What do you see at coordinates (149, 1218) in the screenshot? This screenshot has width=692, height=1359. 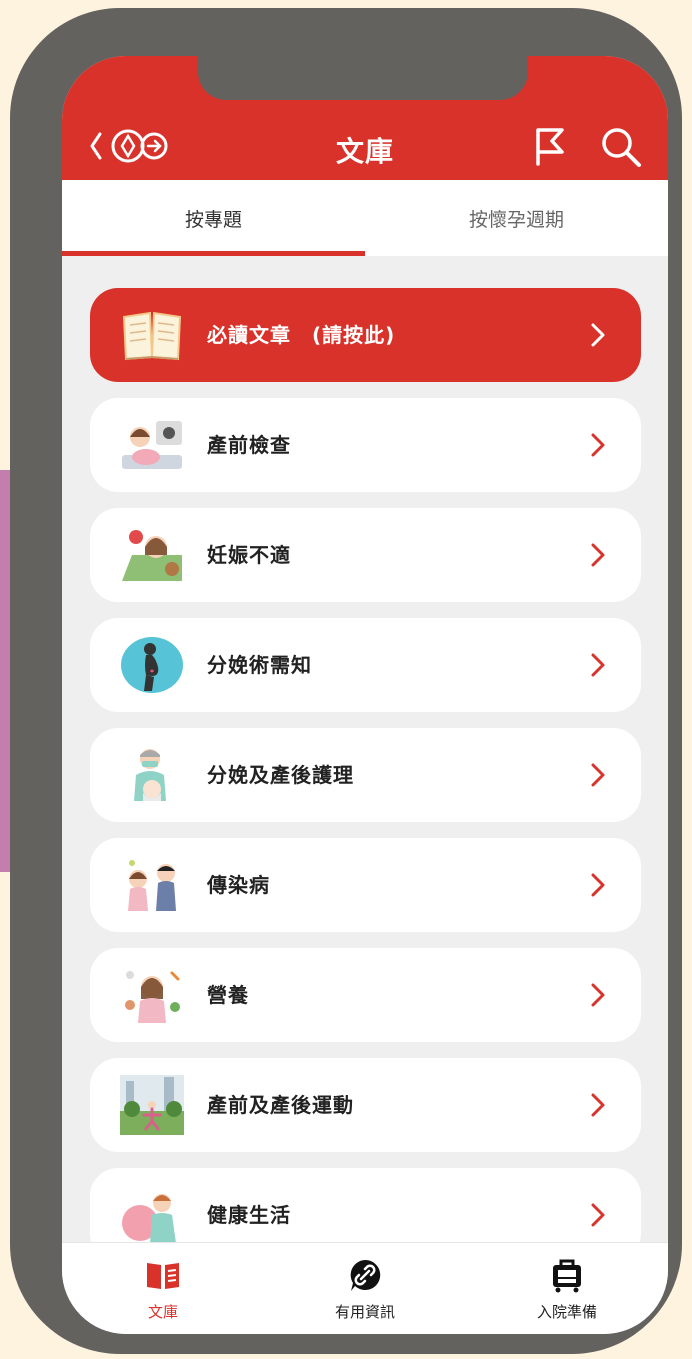 I see `healthy-life-illustration` at bounding box center [149, 1218].